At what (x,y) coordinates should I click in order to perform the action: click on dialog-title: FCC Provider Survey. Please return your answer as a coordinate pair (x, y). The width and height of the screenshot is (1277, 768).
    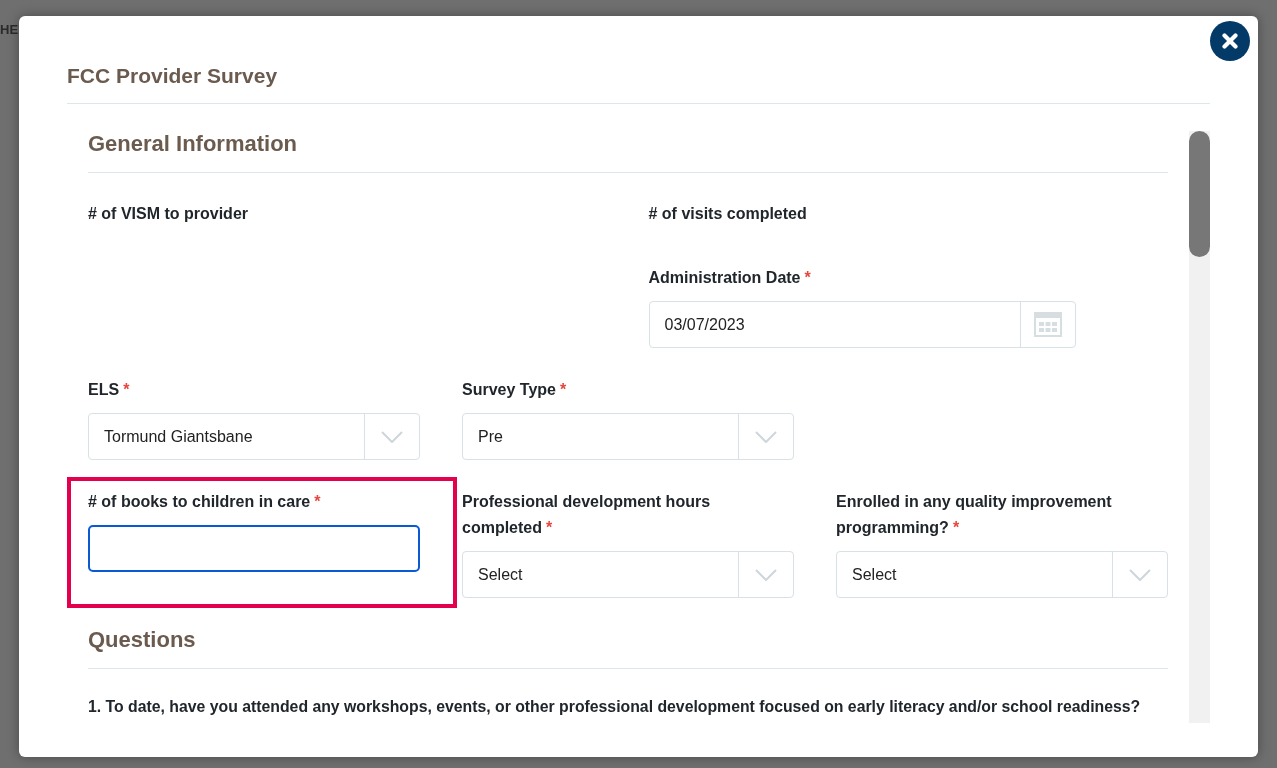
    Looking at the image, I should click on (172, 75).